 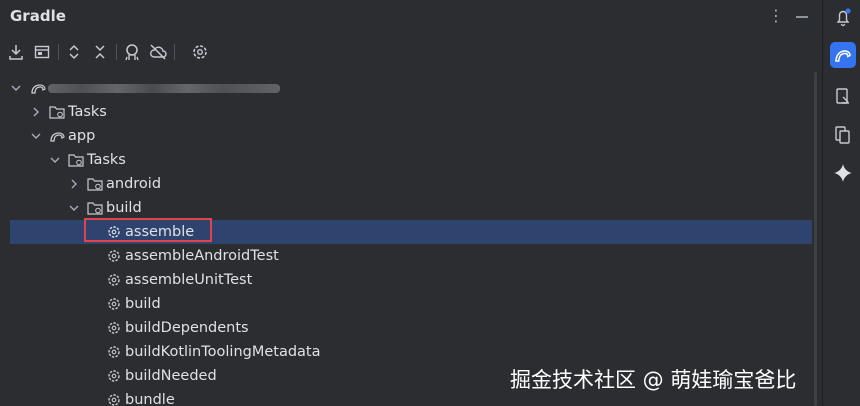 I want to click on right-tool-rail, so click(x=841, y=203).